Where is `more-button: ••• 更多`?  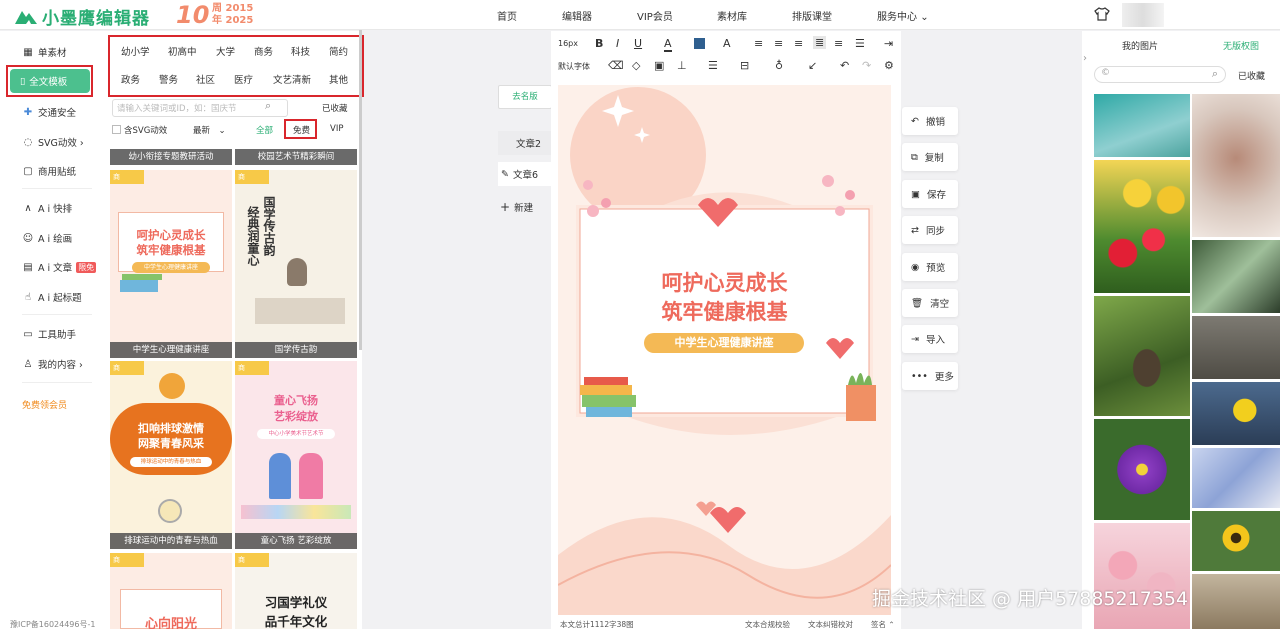
more-button: ••• 更多 is located at coordinates (930, 376).